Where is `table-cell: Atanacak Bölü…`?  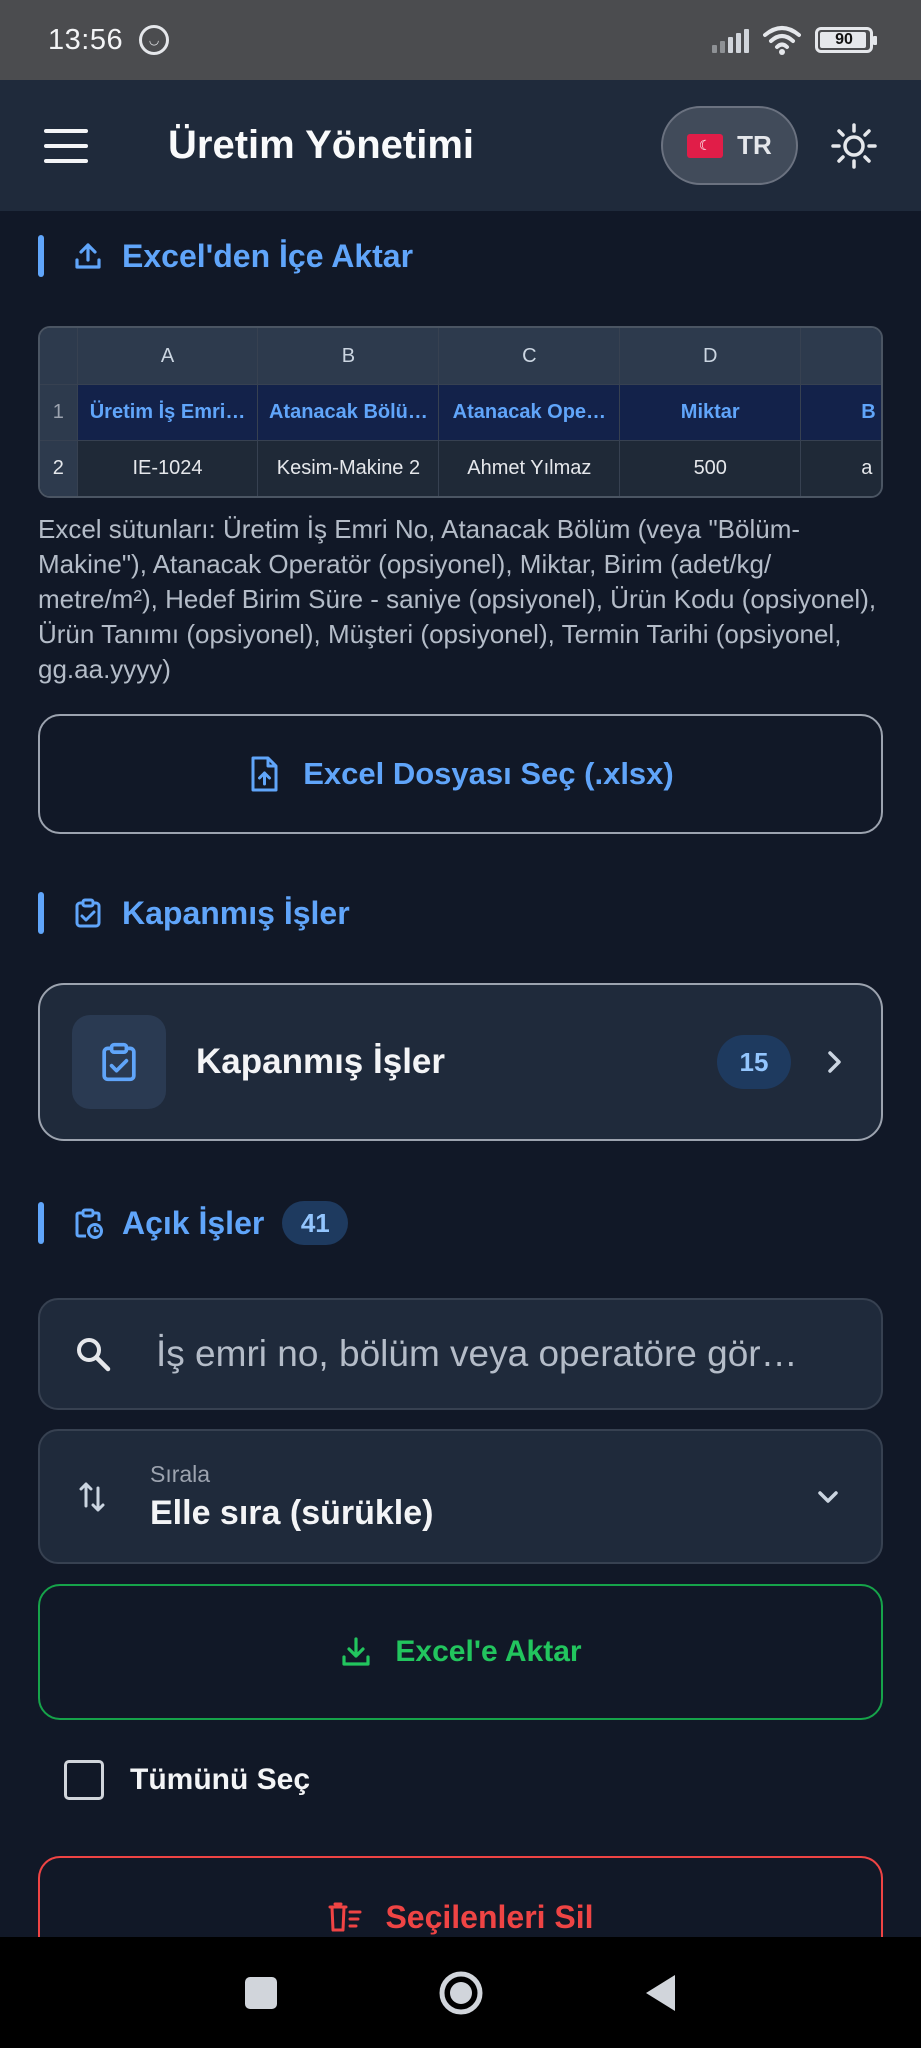
table-cell: Atanacak Bölü… is located at coordinates (349, 412).